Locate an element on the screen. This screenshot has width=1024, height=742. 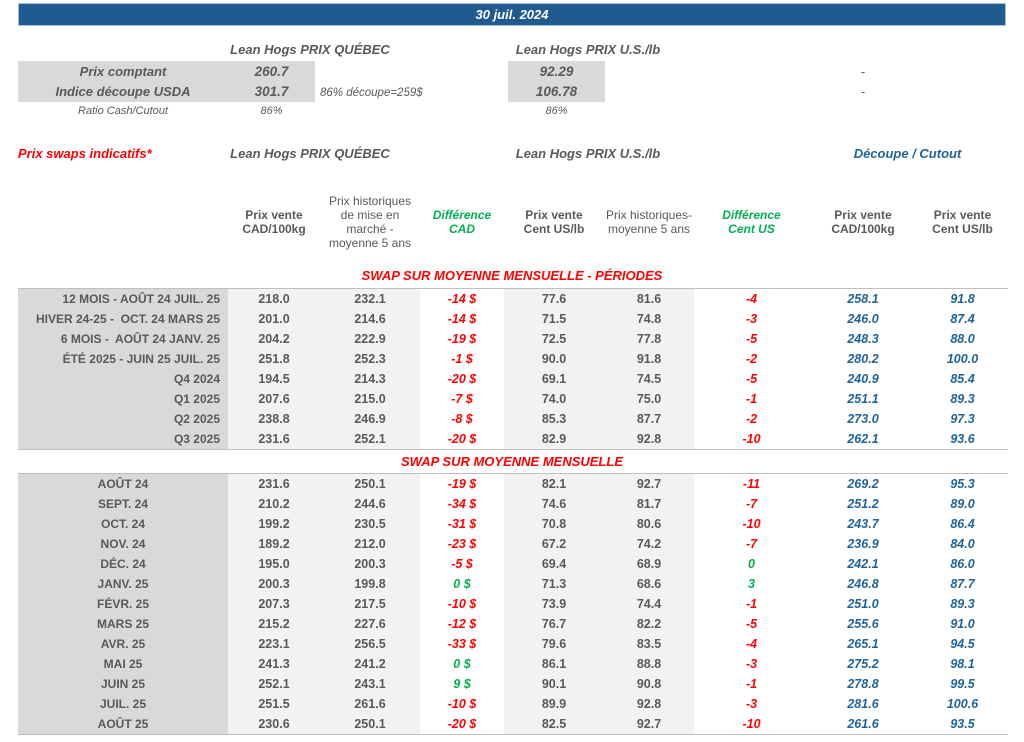
value-cell: -1 $ is located at coordinates (462, 359).